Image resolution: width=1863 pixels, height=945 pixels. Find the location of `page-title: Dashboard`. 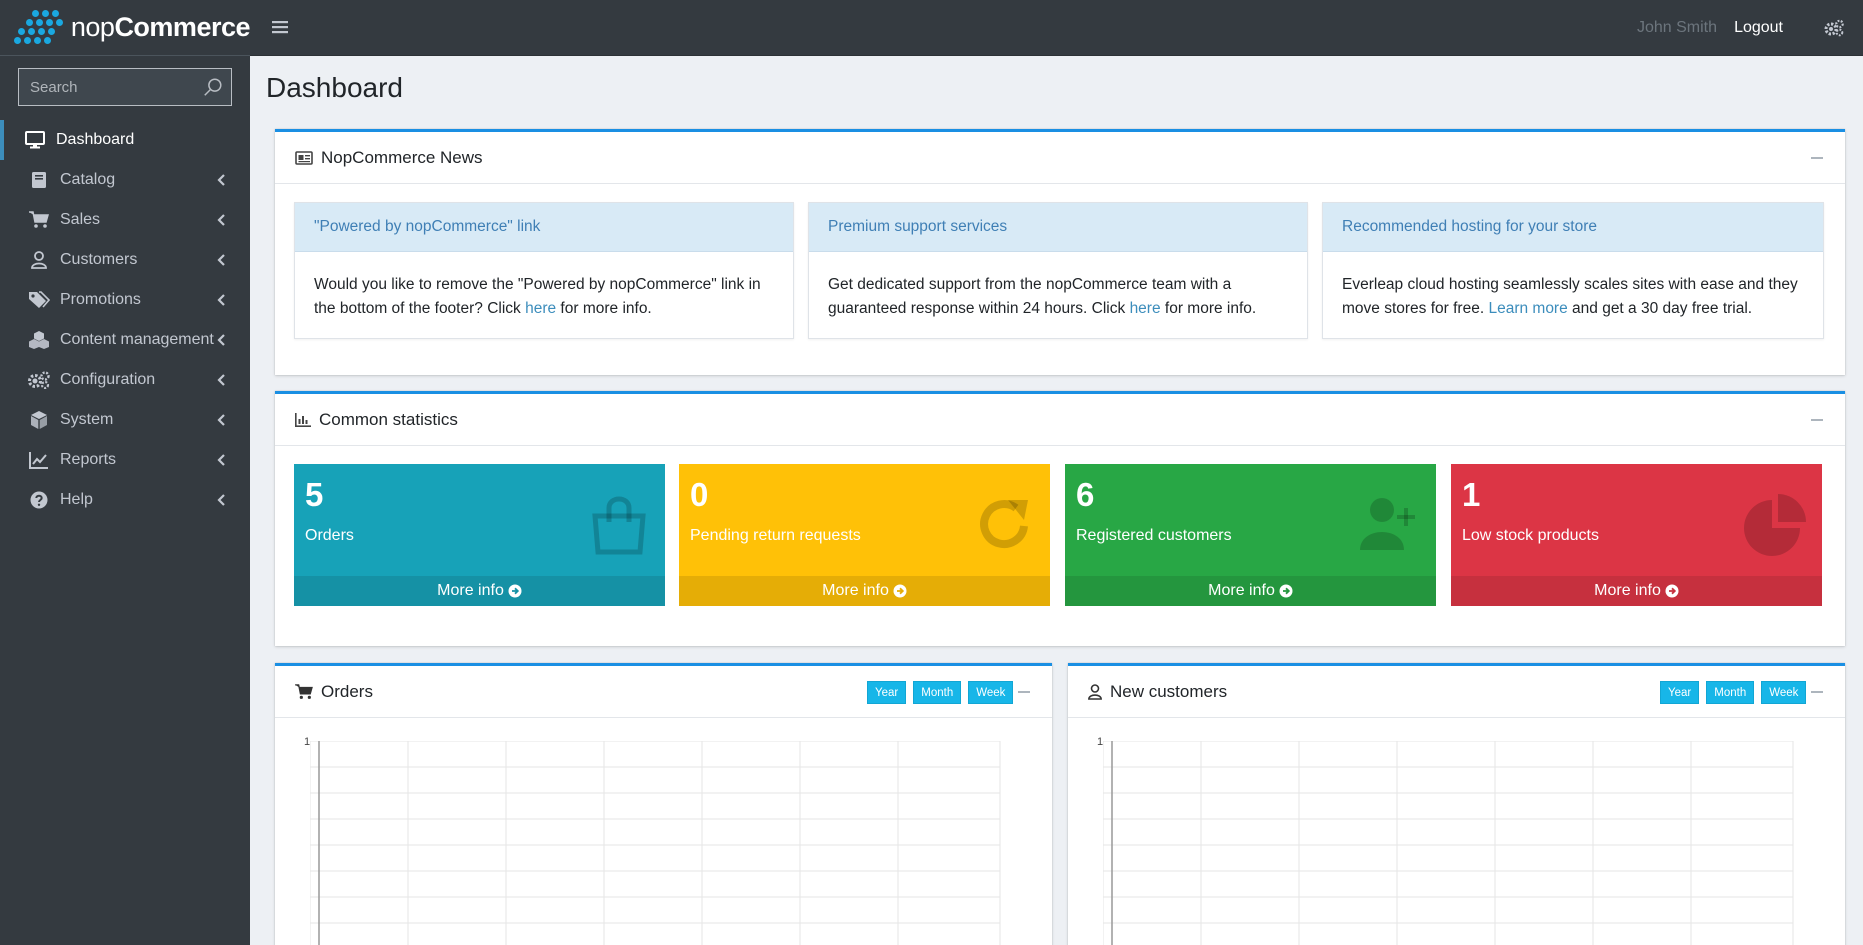

page-title: Dashboard is located at coordinates (334, 87).